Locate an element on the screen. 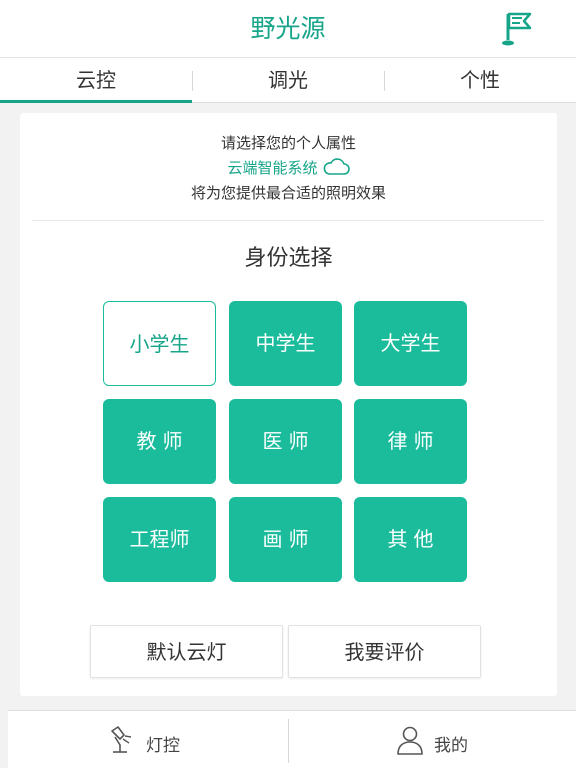 The height and width of the screenshot is (768, 576). flag-icon is located at coordinates (517, 29).